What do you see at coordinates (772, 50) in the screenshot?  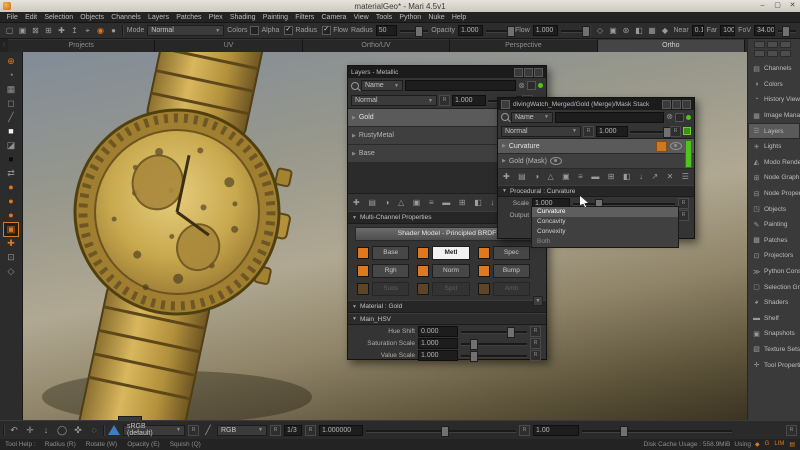 I see `palette-dock-icons` at bounding box center [772, 50].